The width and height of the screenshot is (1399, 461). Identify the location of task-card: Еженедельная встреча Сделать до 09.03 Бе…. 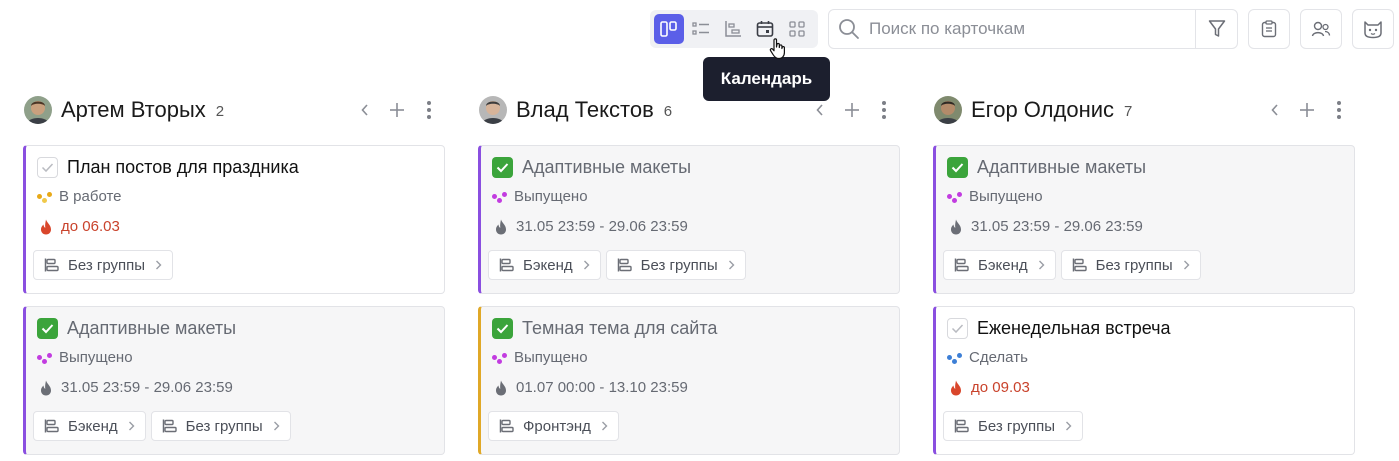
(1144, 380).